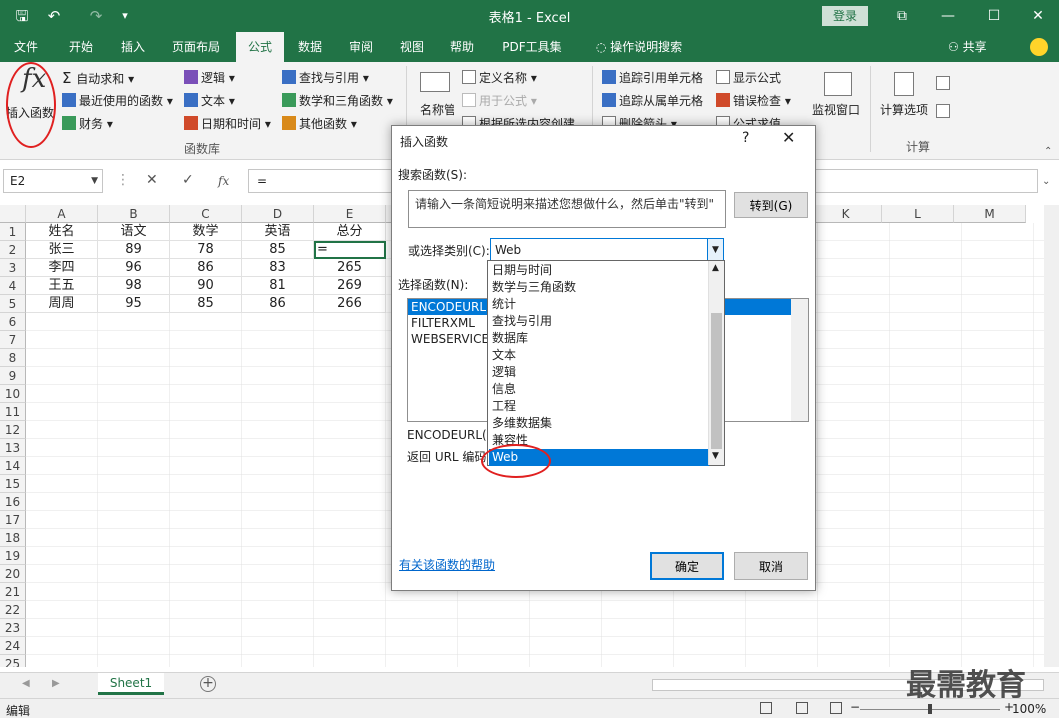 Image resolution: width=1059 pixels, height=718 pixels. What do you see at coordinates (902, 16) in the screenshot?
I see `ribbon-display-icon: ⧉` at bounding box center [902, 16].